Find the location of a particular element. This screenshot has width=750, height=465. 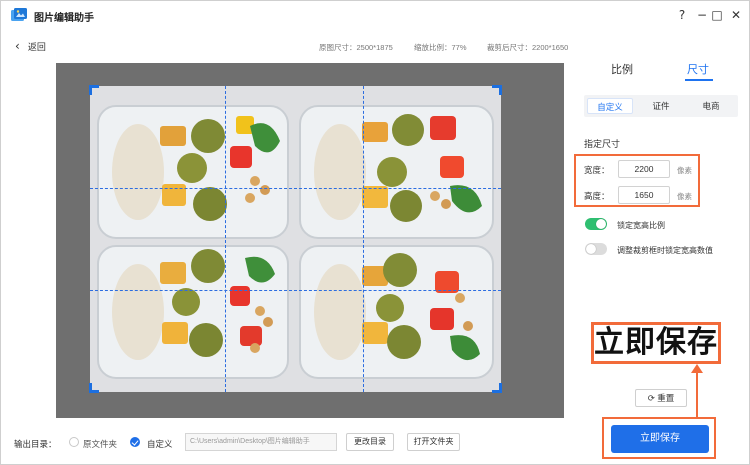

tab-size: 尺寸 is located at coordinates (698, 69).